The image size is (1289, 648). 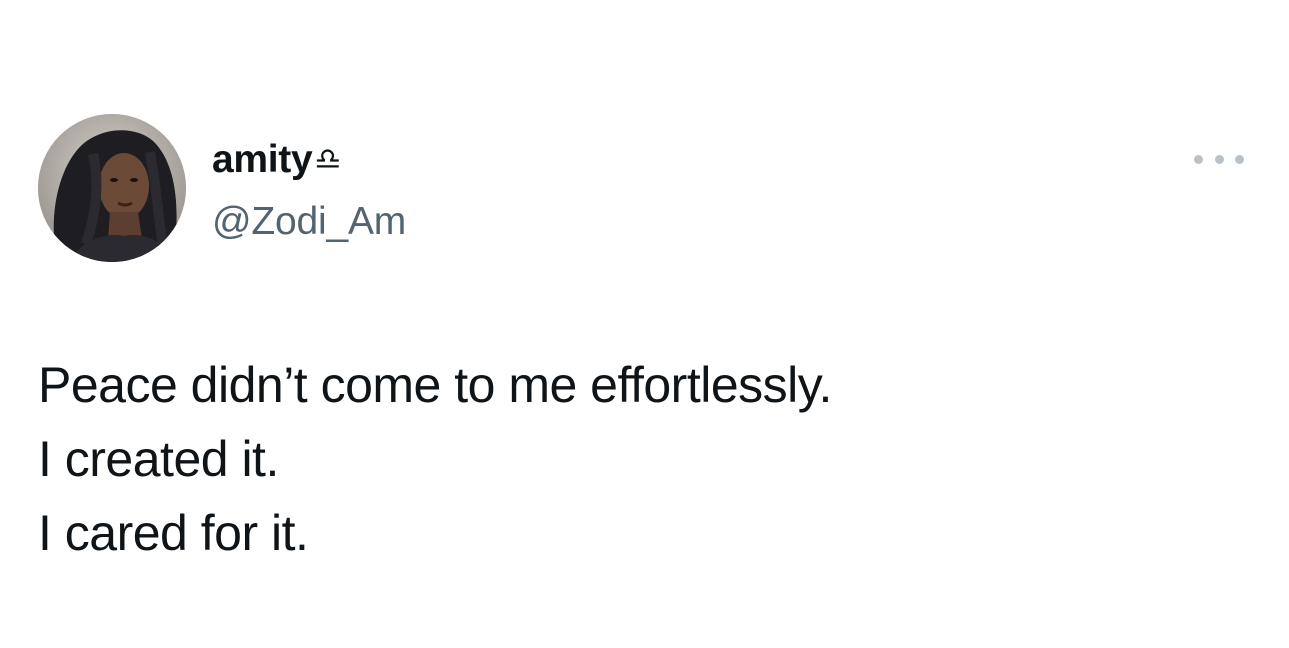 I want to click on display-name-row: amity ♎, so click(x=309, y=160).